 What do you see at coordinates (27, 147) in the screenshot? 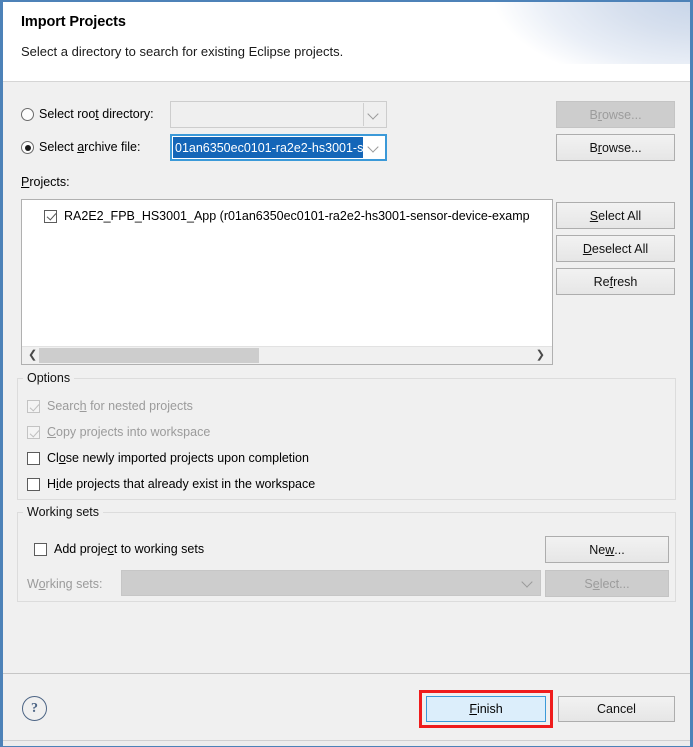
I see `radio-select-archive-file` at bounding box center [27, 147].